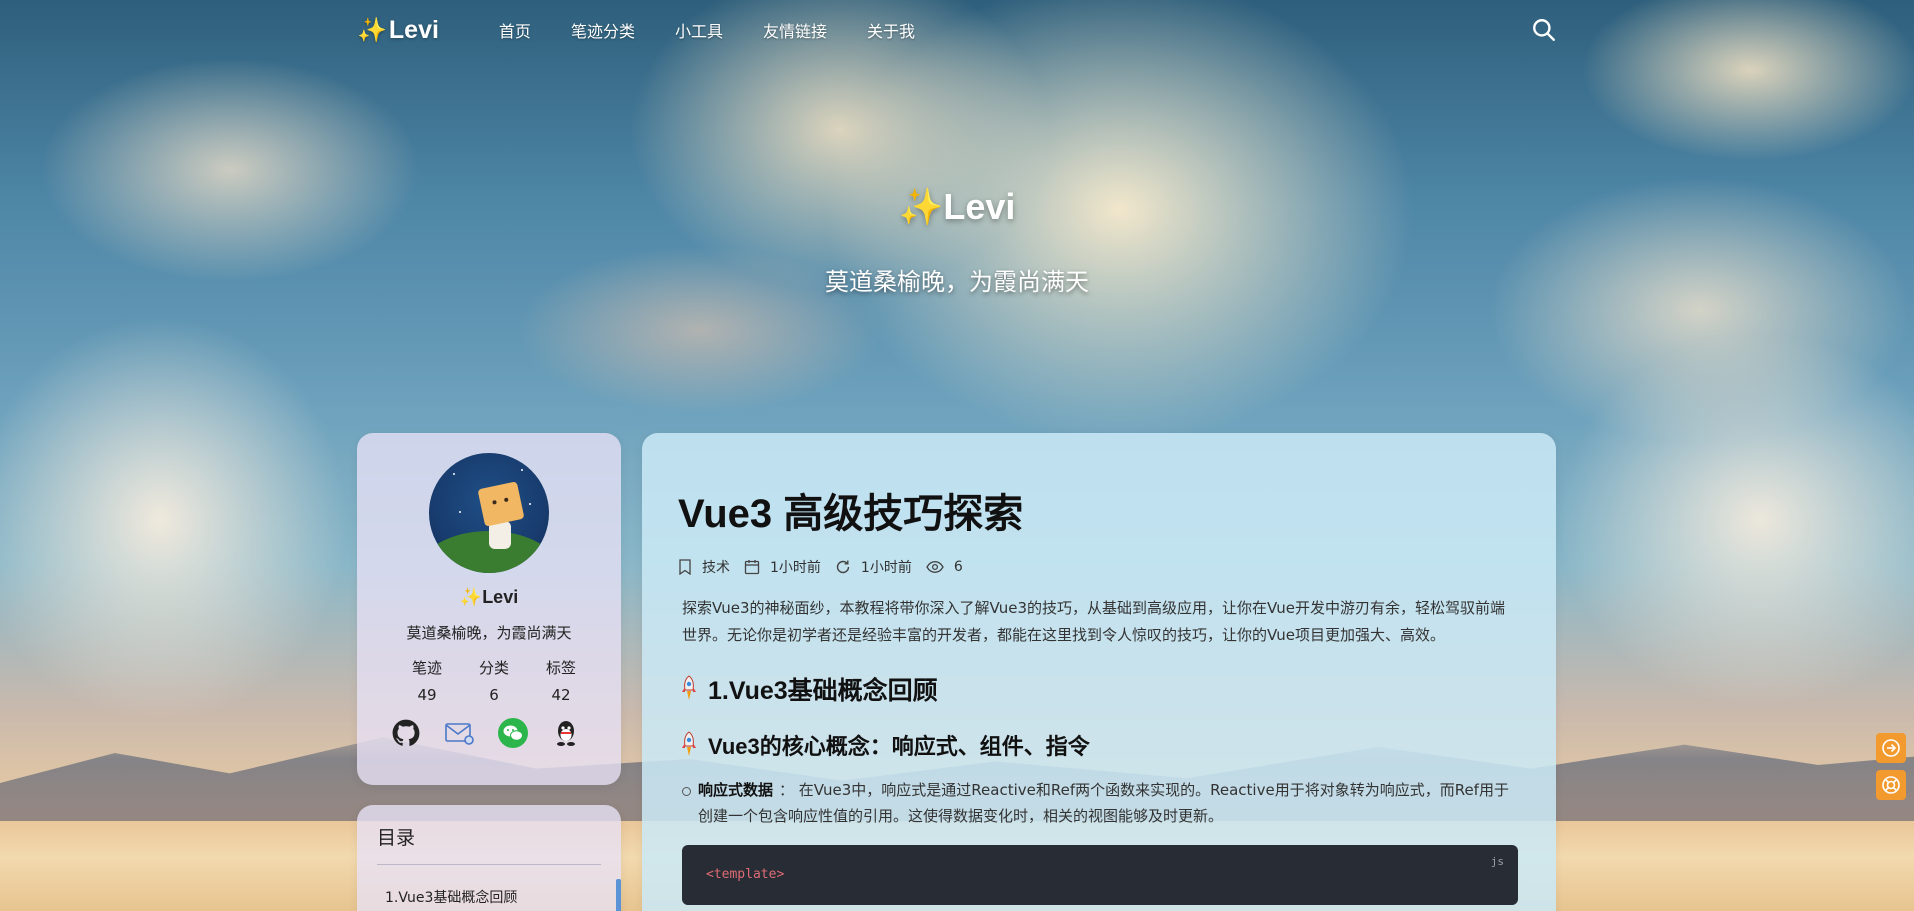  I want to click on nav-menu: 首页 笔迹分类 小工具 友情链接 关于我, so click(707, 30).